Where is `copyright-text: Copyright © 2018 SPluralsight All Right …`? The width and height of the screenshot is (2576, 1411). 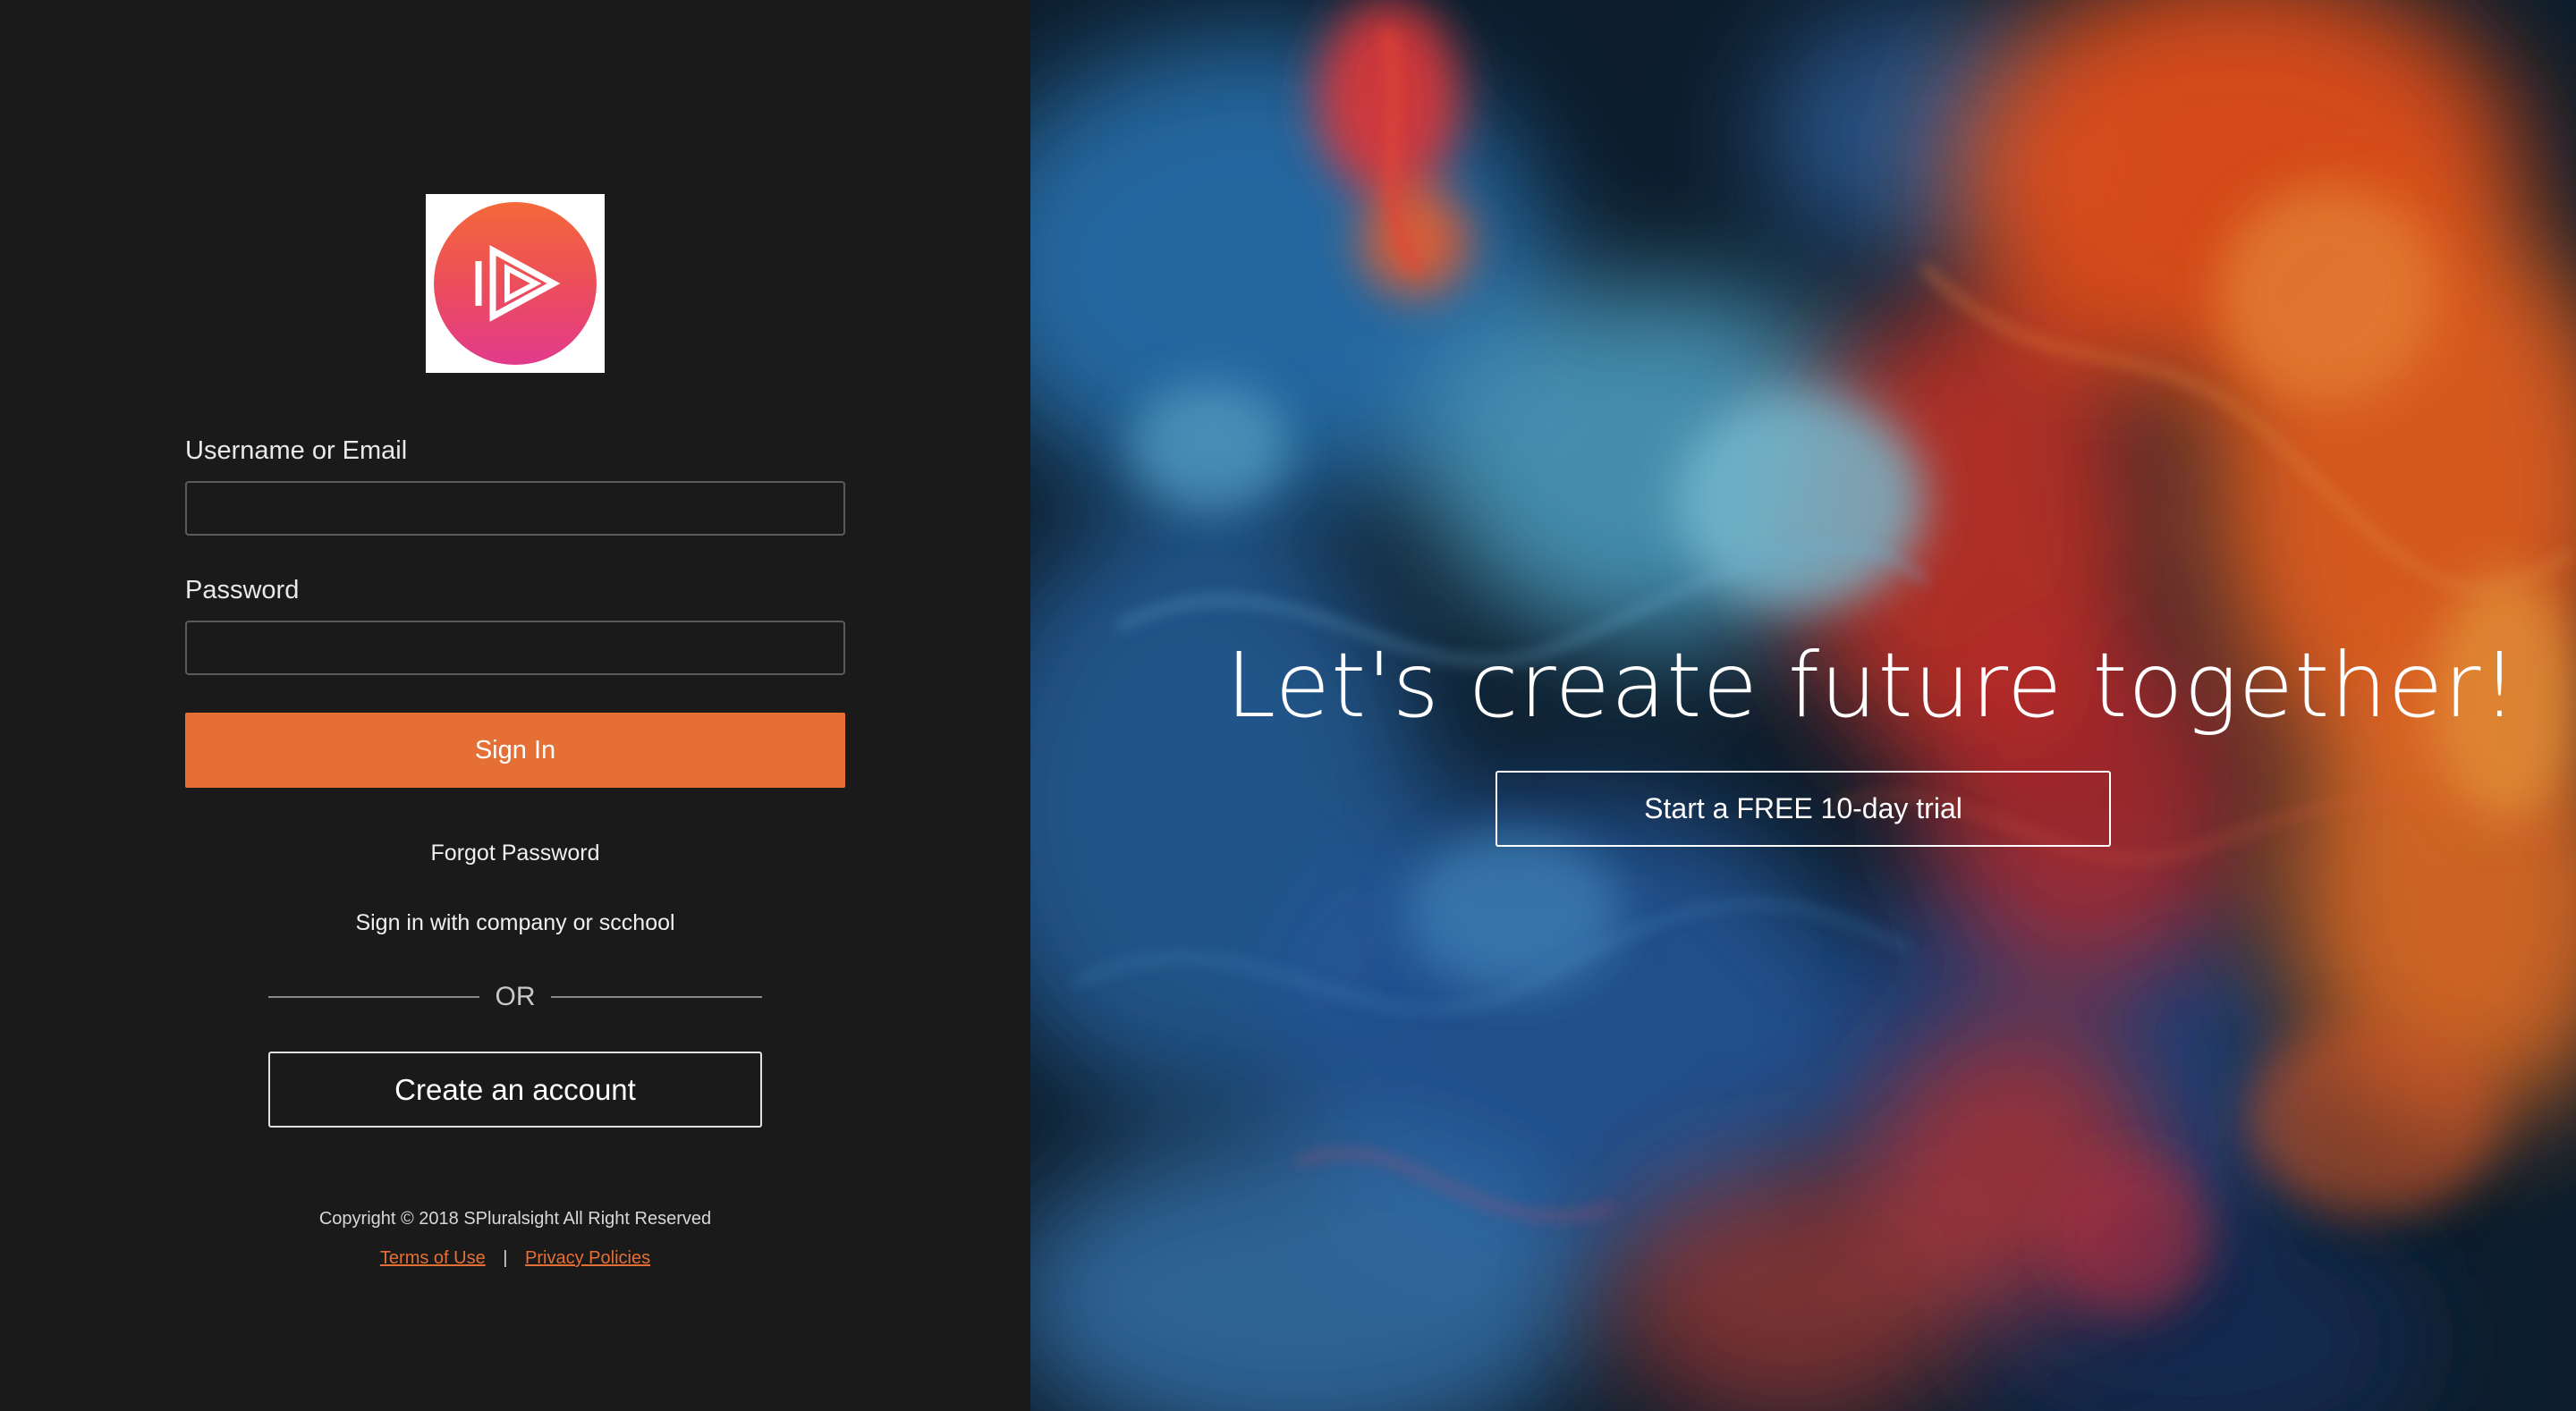
copyright-text: Copyright © 2018 SPluralsight All Right … is located at coordinates (515, 1219).